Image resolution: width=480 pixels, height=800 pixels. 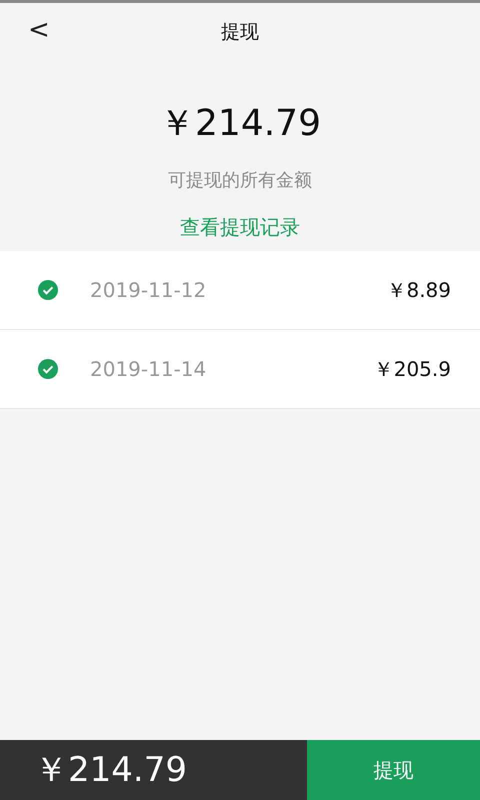 I want to click on record-amount: ￥205.9, so click(x=412, y=369).